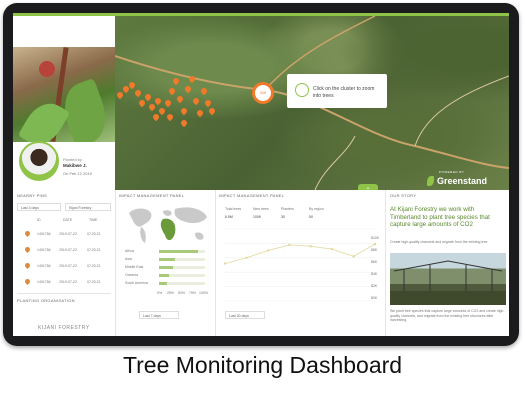  What do you see at coordinates (452, 172) in the screenshot?
I see `powered-by-label: POWERED BY` at bounding box center [452, 172].